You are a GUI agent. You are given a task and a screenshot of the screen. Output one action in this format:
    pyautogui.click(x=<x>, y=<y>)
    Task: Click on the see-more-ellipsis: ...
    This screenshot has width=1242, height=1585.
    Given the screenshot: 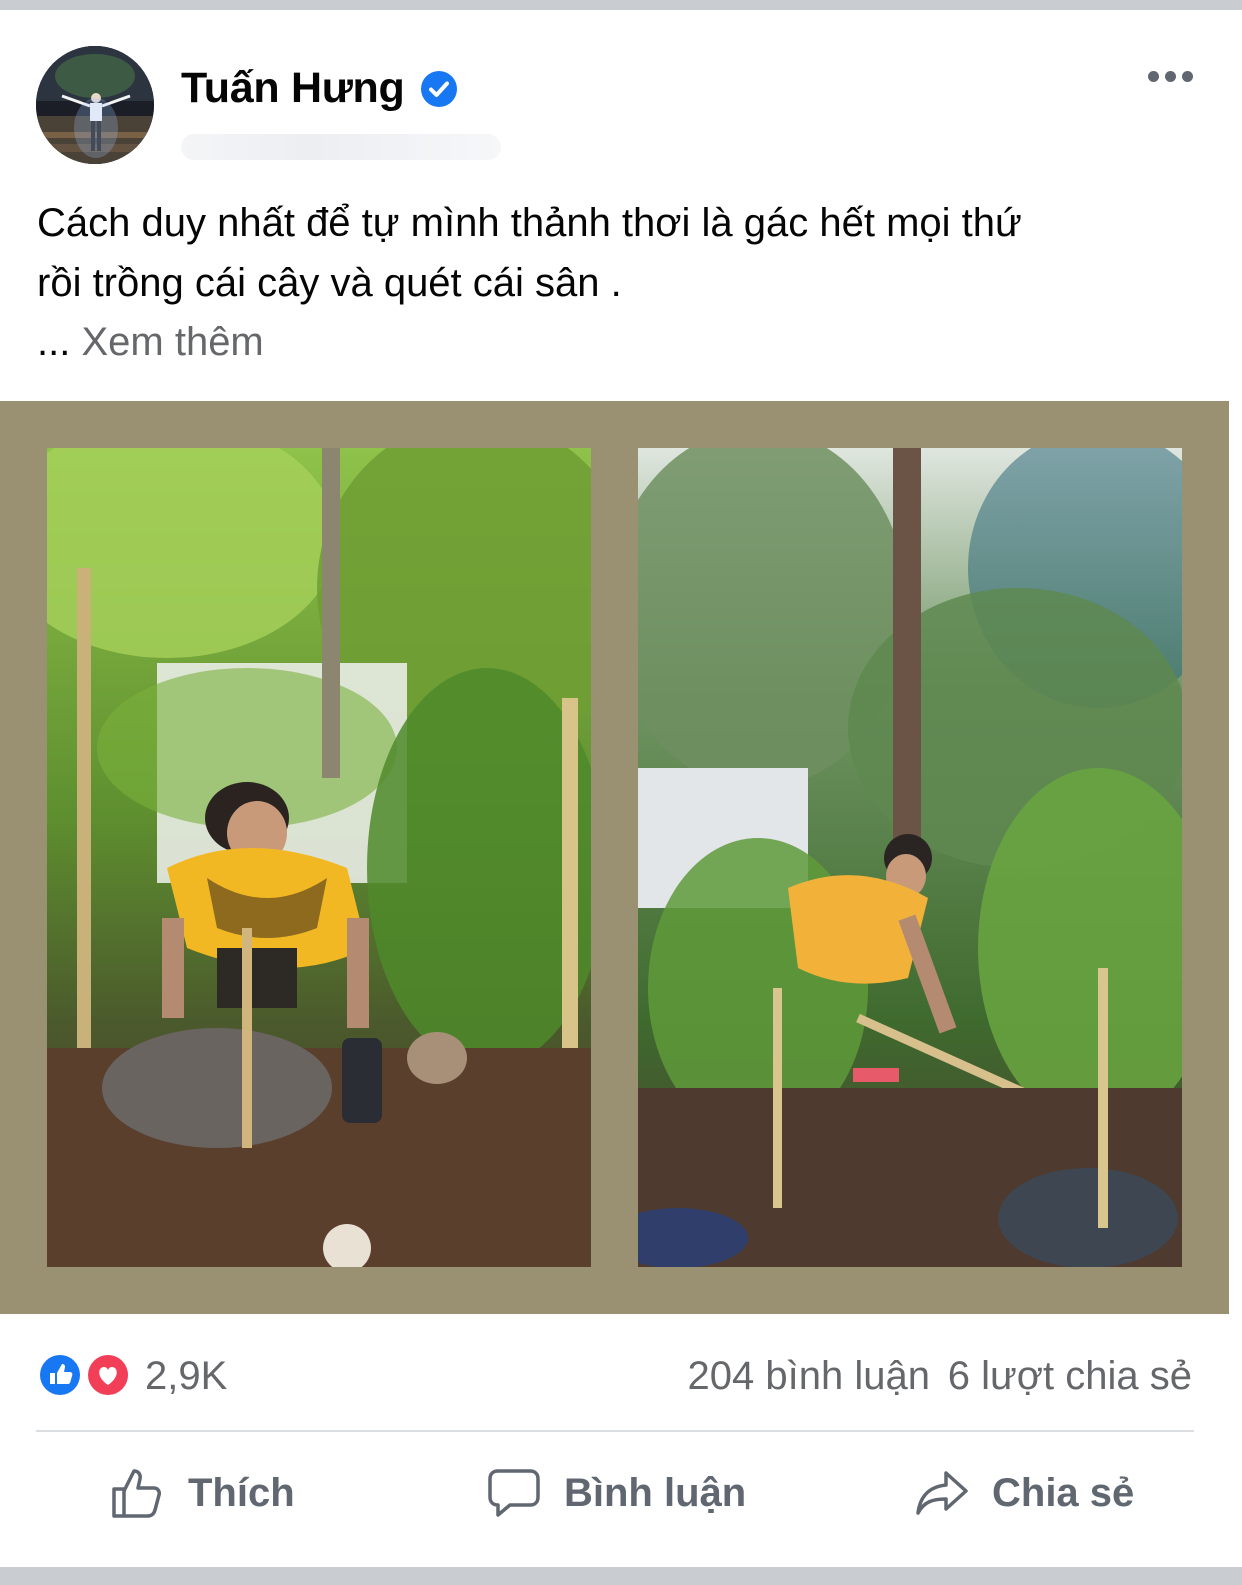 What is the action you would take?
    pyautogui.click(x=54, y=342)
    